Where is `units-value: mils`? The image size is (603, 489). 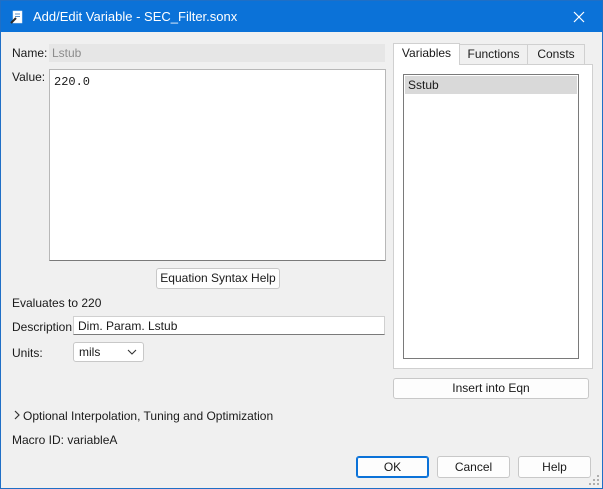 units-value: mils is located at coordinates (90, 352).